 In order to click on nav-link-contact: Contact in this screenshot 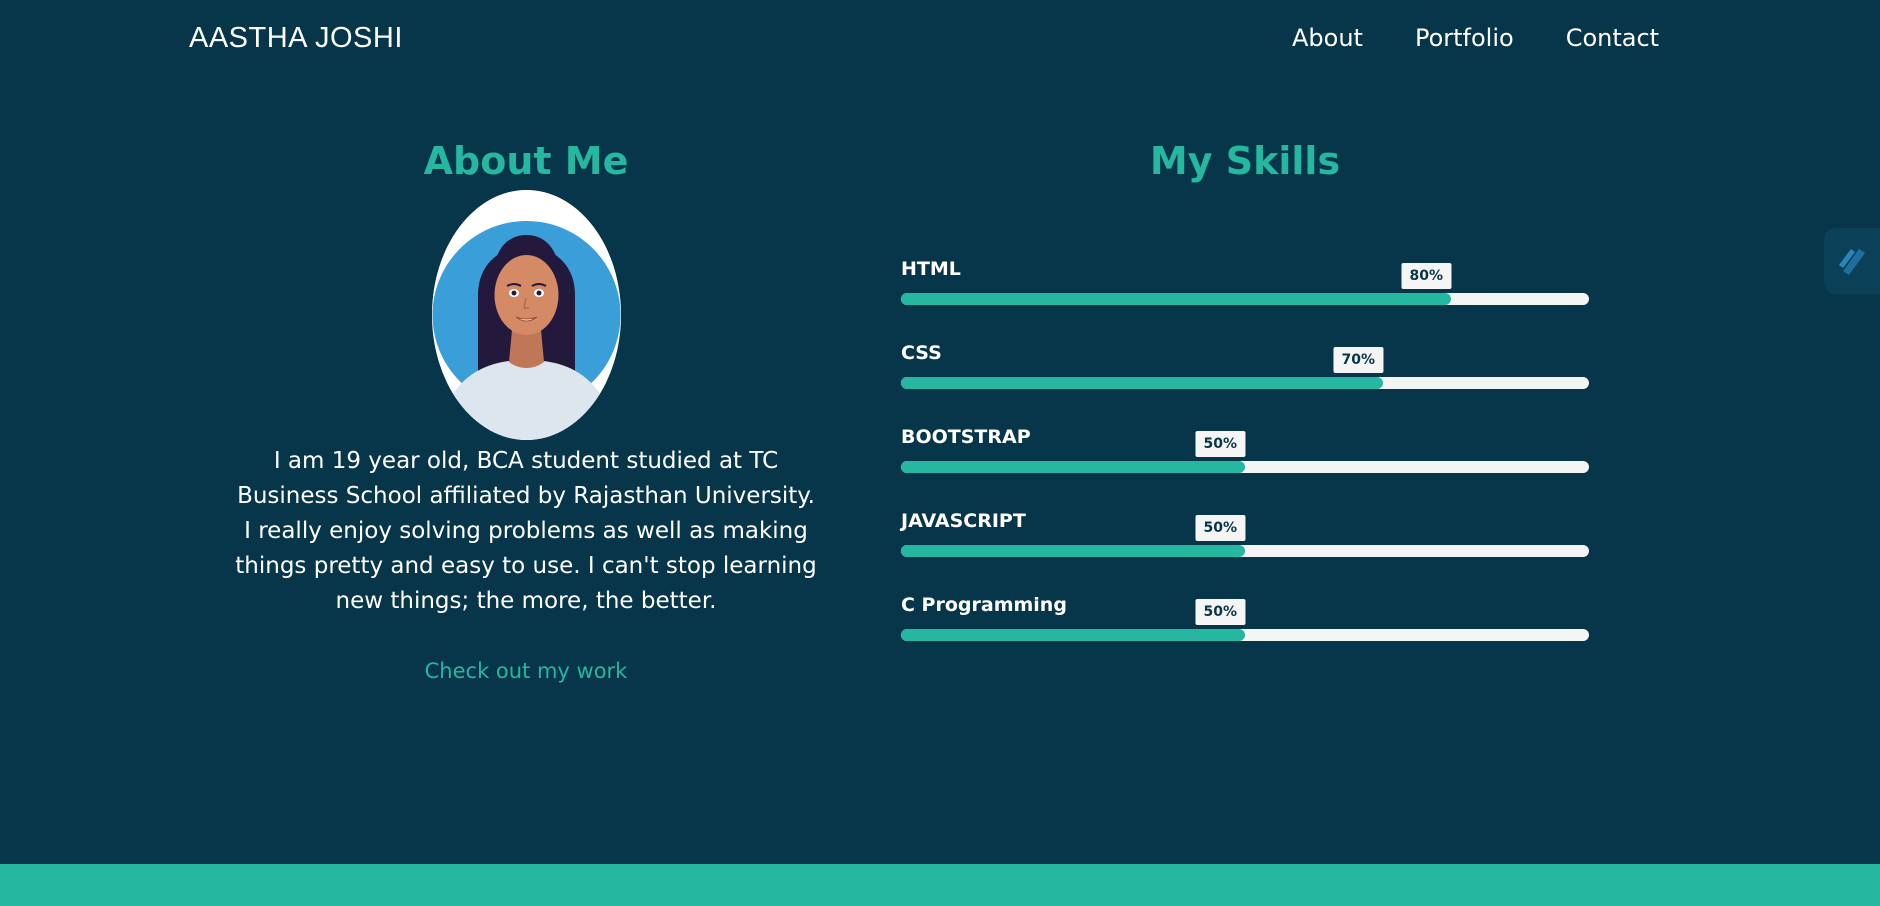, I will do `click(1612, 38)`.